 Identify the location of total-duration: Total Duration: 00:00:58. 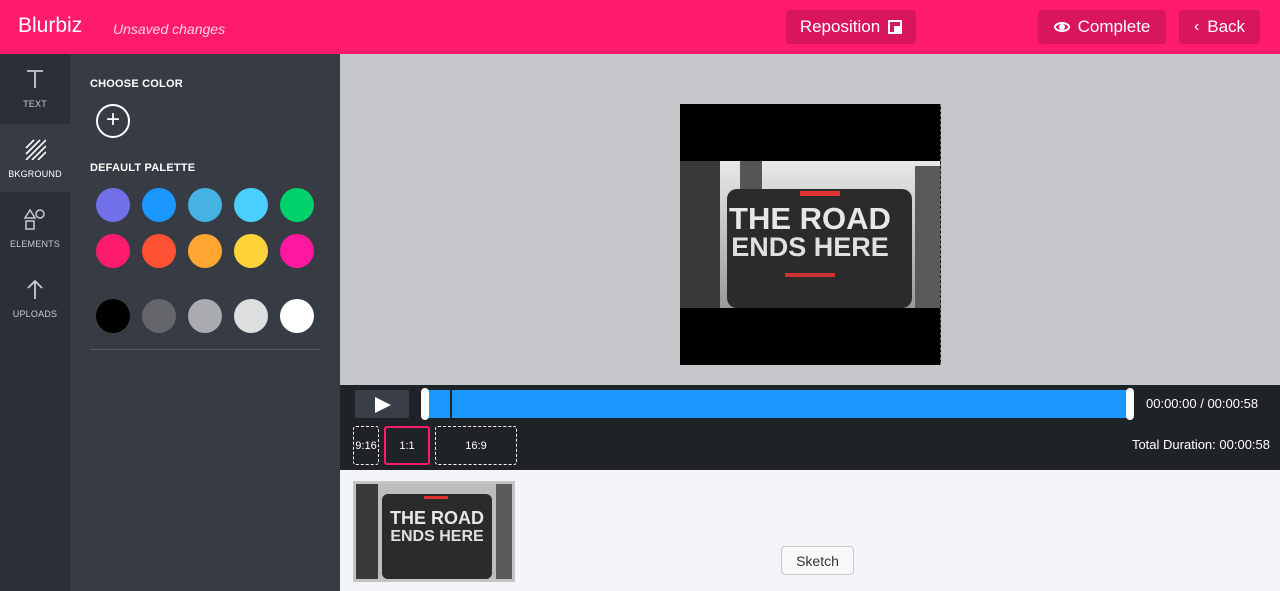
(1200, 444).